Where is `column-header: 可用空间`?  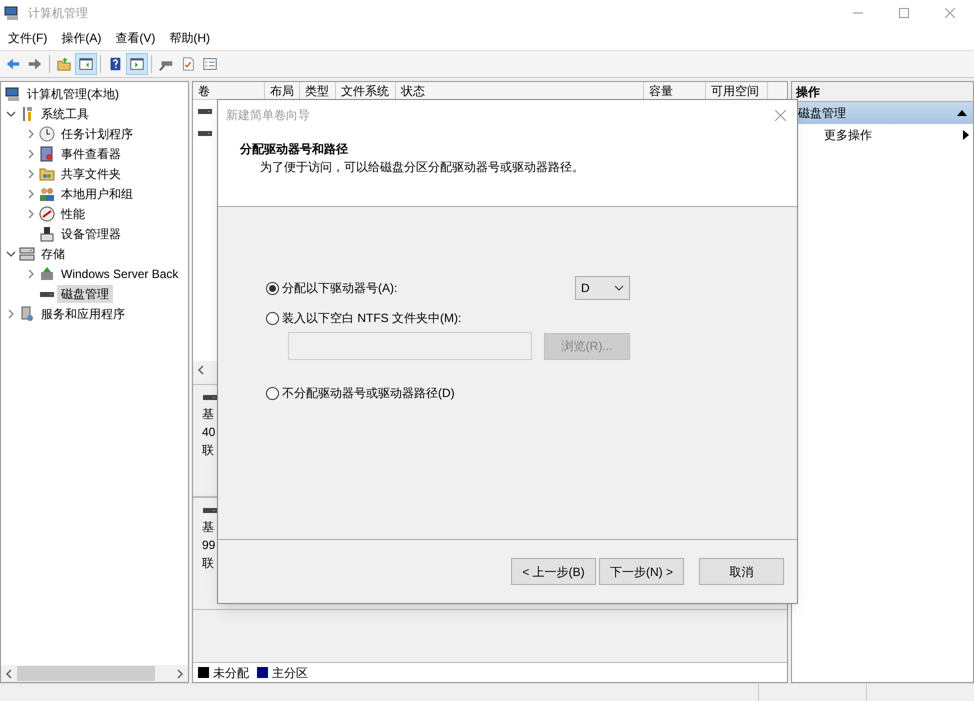
column-header: 可用空间 is located at coordinates (737, 90).